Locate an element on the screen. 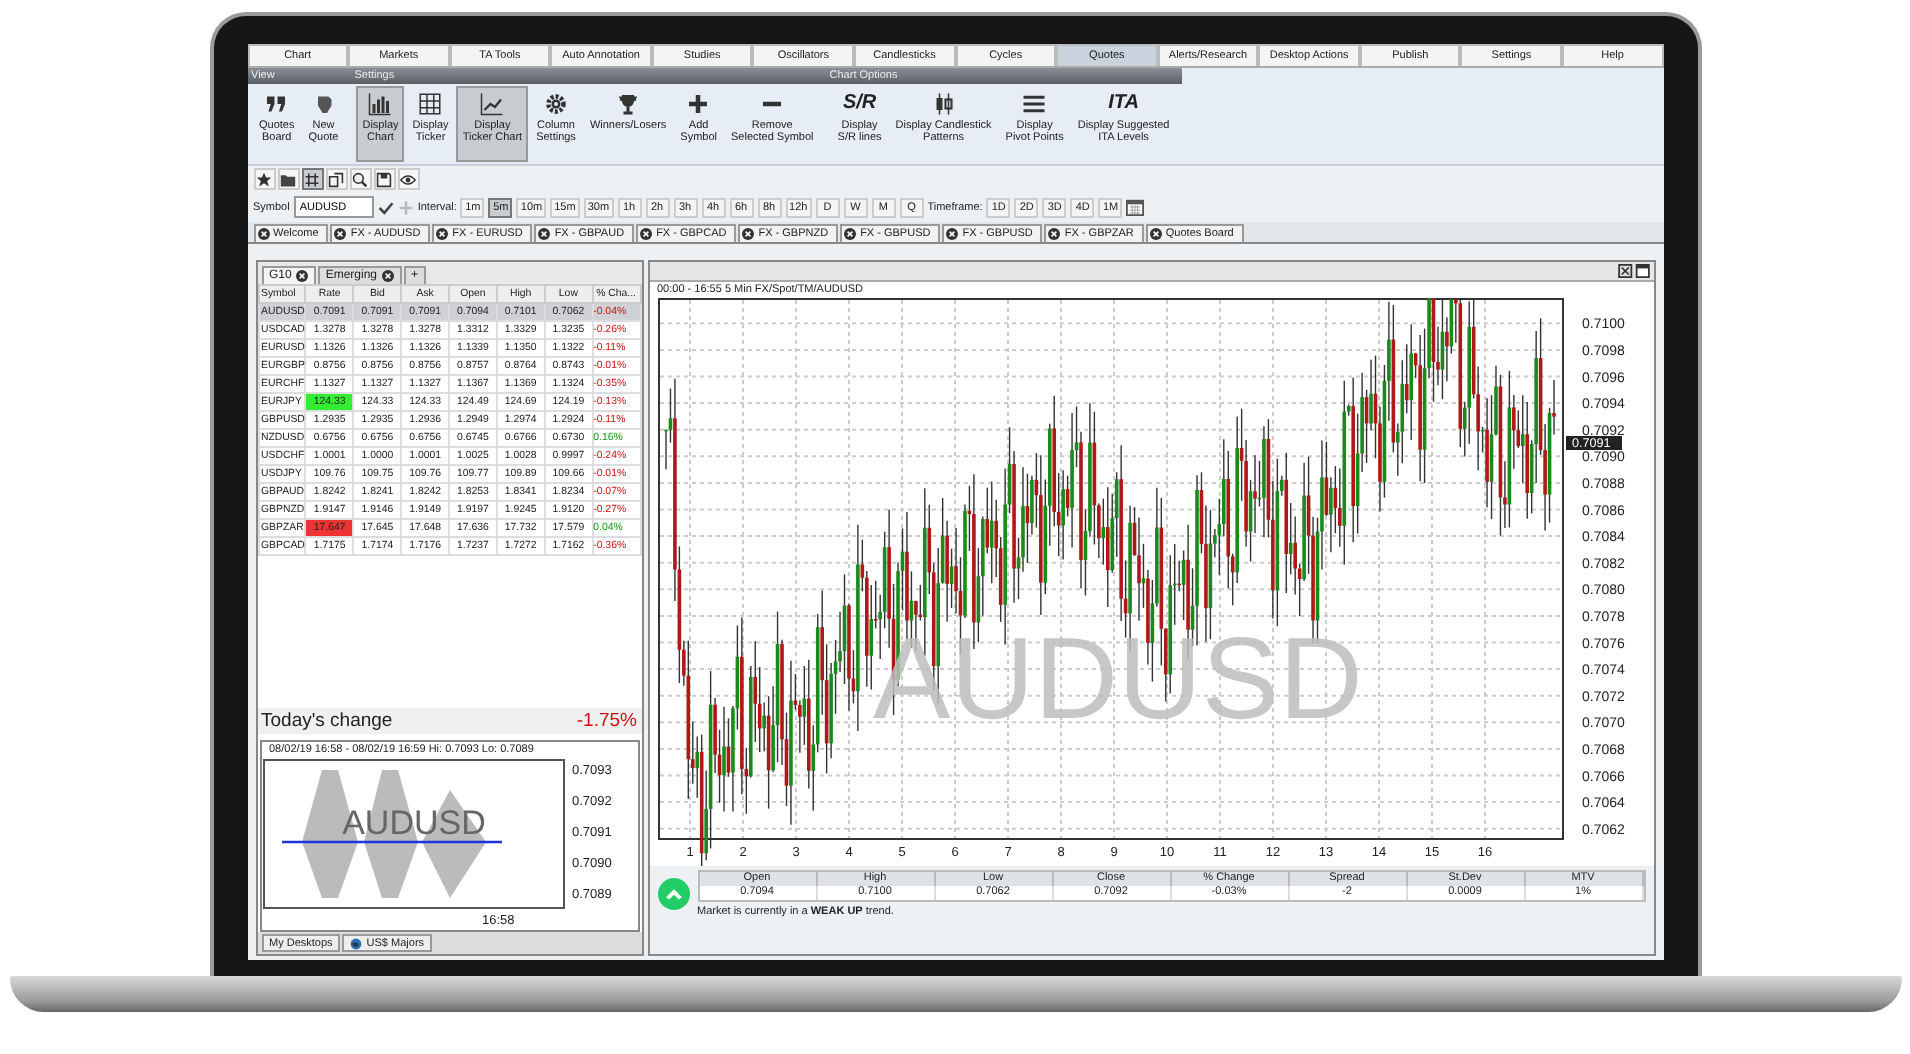  ita-icon: ITA is located at coordinates (1123, 104).